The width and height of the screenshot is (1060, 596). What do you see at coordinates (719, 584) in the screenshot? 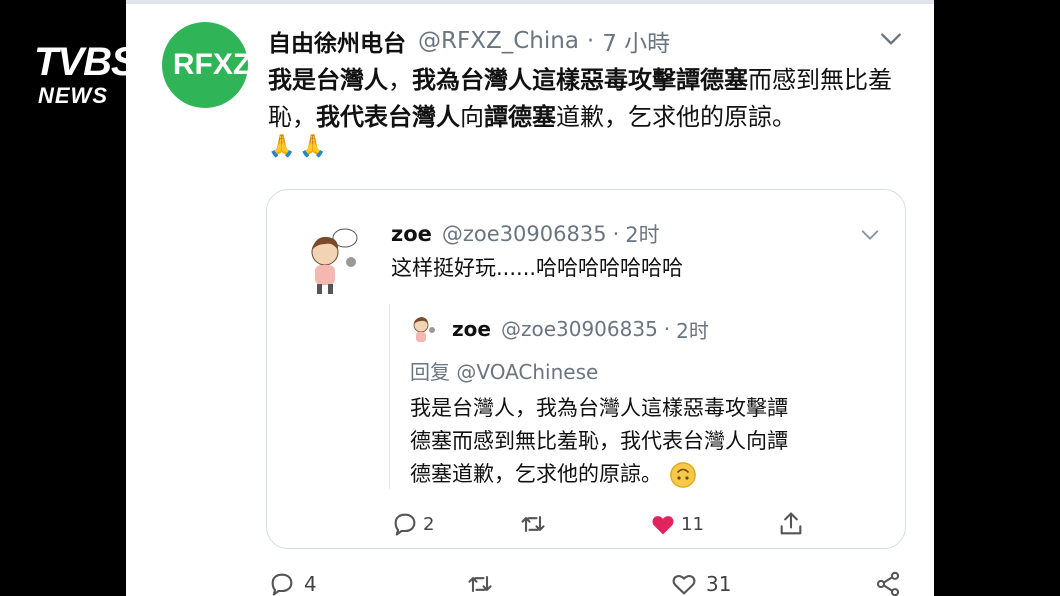
I see `like-count: 31` at bounding box center [719, 584].